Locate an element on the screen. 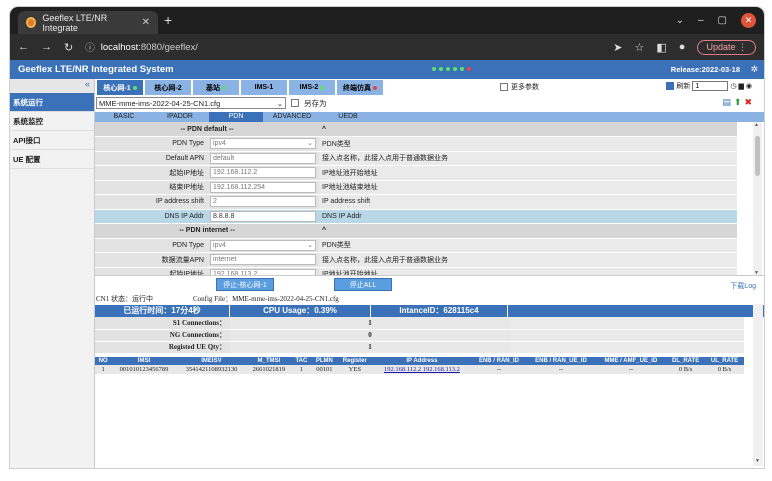  monitor-icon: ▆ is located at coordinates (741, 86).